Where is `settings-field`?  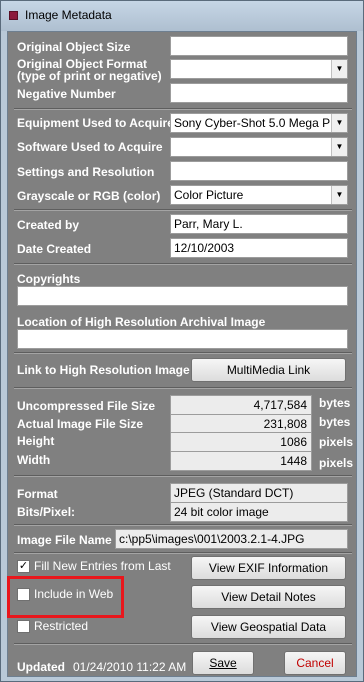 settings-field is located at coordinates (259, 171).